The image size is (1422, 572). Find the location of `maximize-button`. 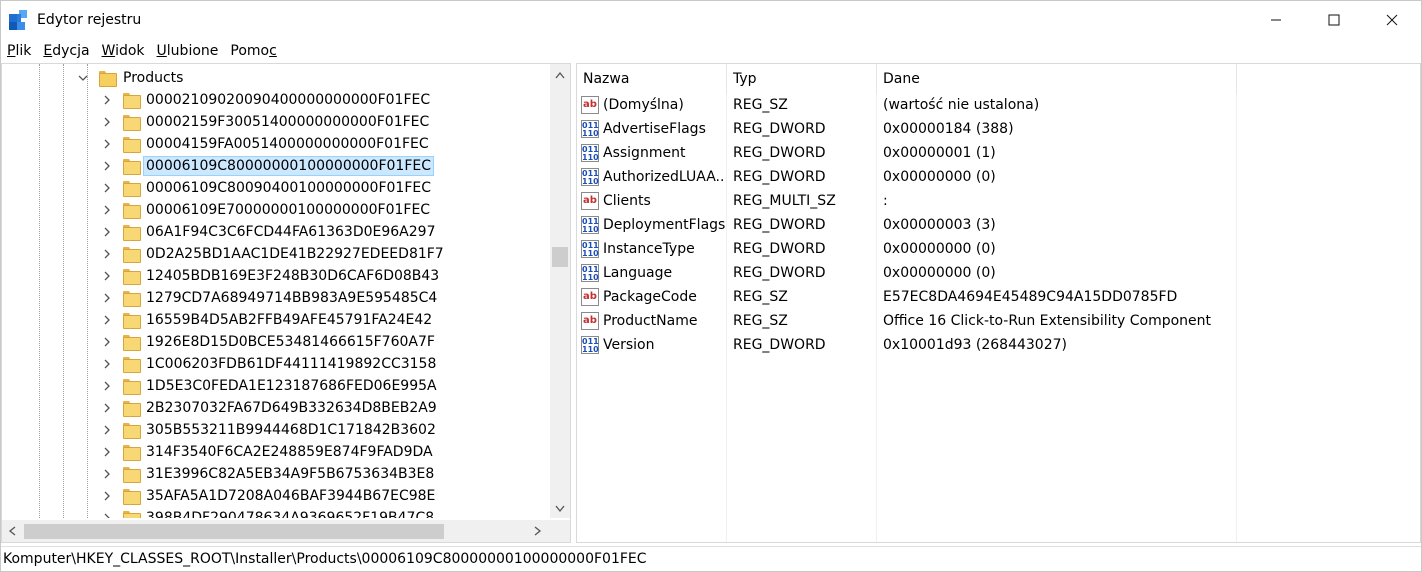

maximize-button is located at coordinates (1334, 20).